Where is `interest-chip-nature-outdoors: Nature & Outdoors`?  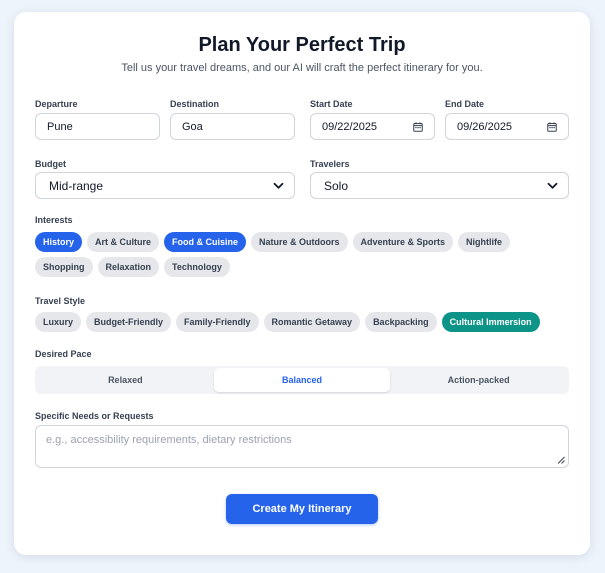 interest-chip-nature-outdoors: Nature & Outdoors is located at coordinates (299, 242).